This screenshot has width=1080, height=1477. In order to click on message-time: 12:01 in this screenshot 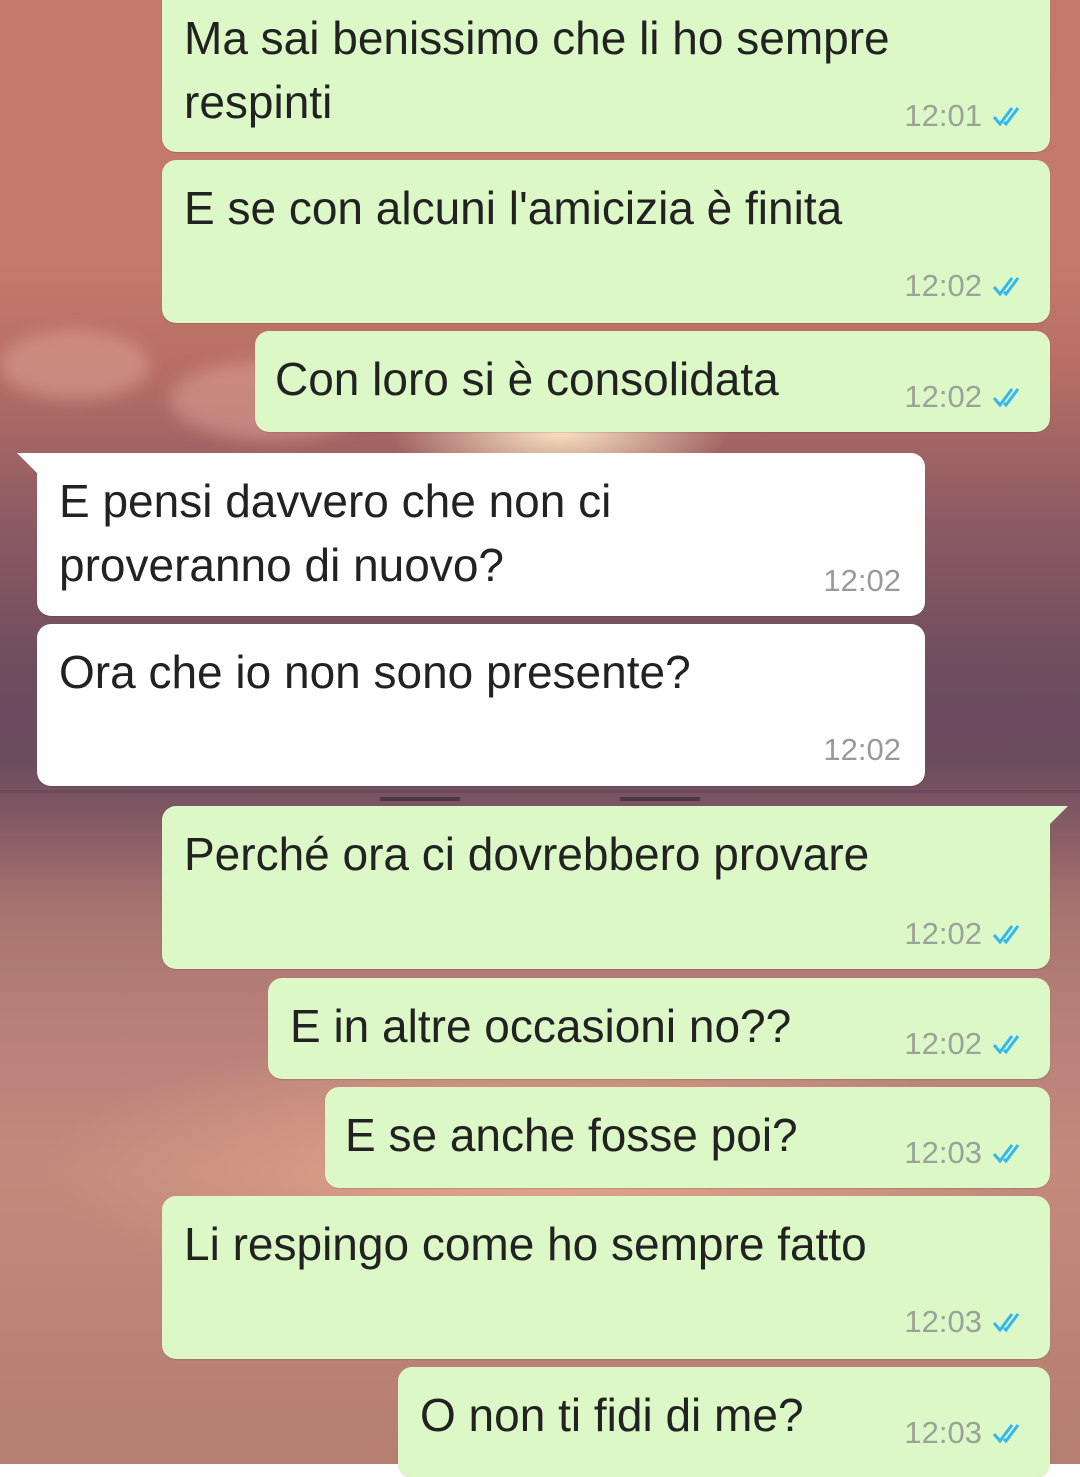, I will do `click(943, 115)`.